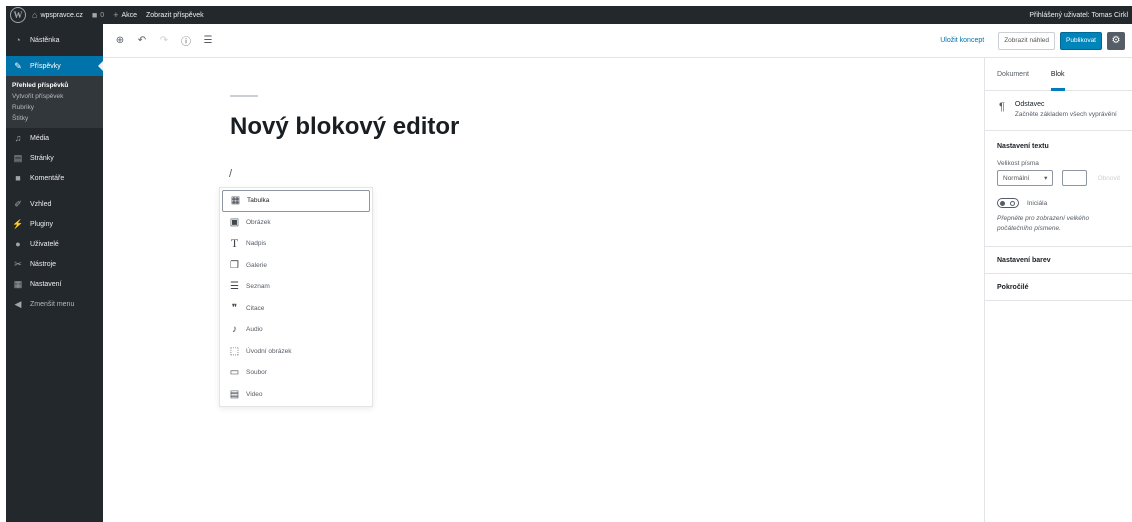 The height and width of the screenshot is (522, 1132). What do you see at coordinates (54, 40) in the screenshot?
I see `sidebar-item-dashboard: ◔ Nástěnka` at bounding box center [54, 40].